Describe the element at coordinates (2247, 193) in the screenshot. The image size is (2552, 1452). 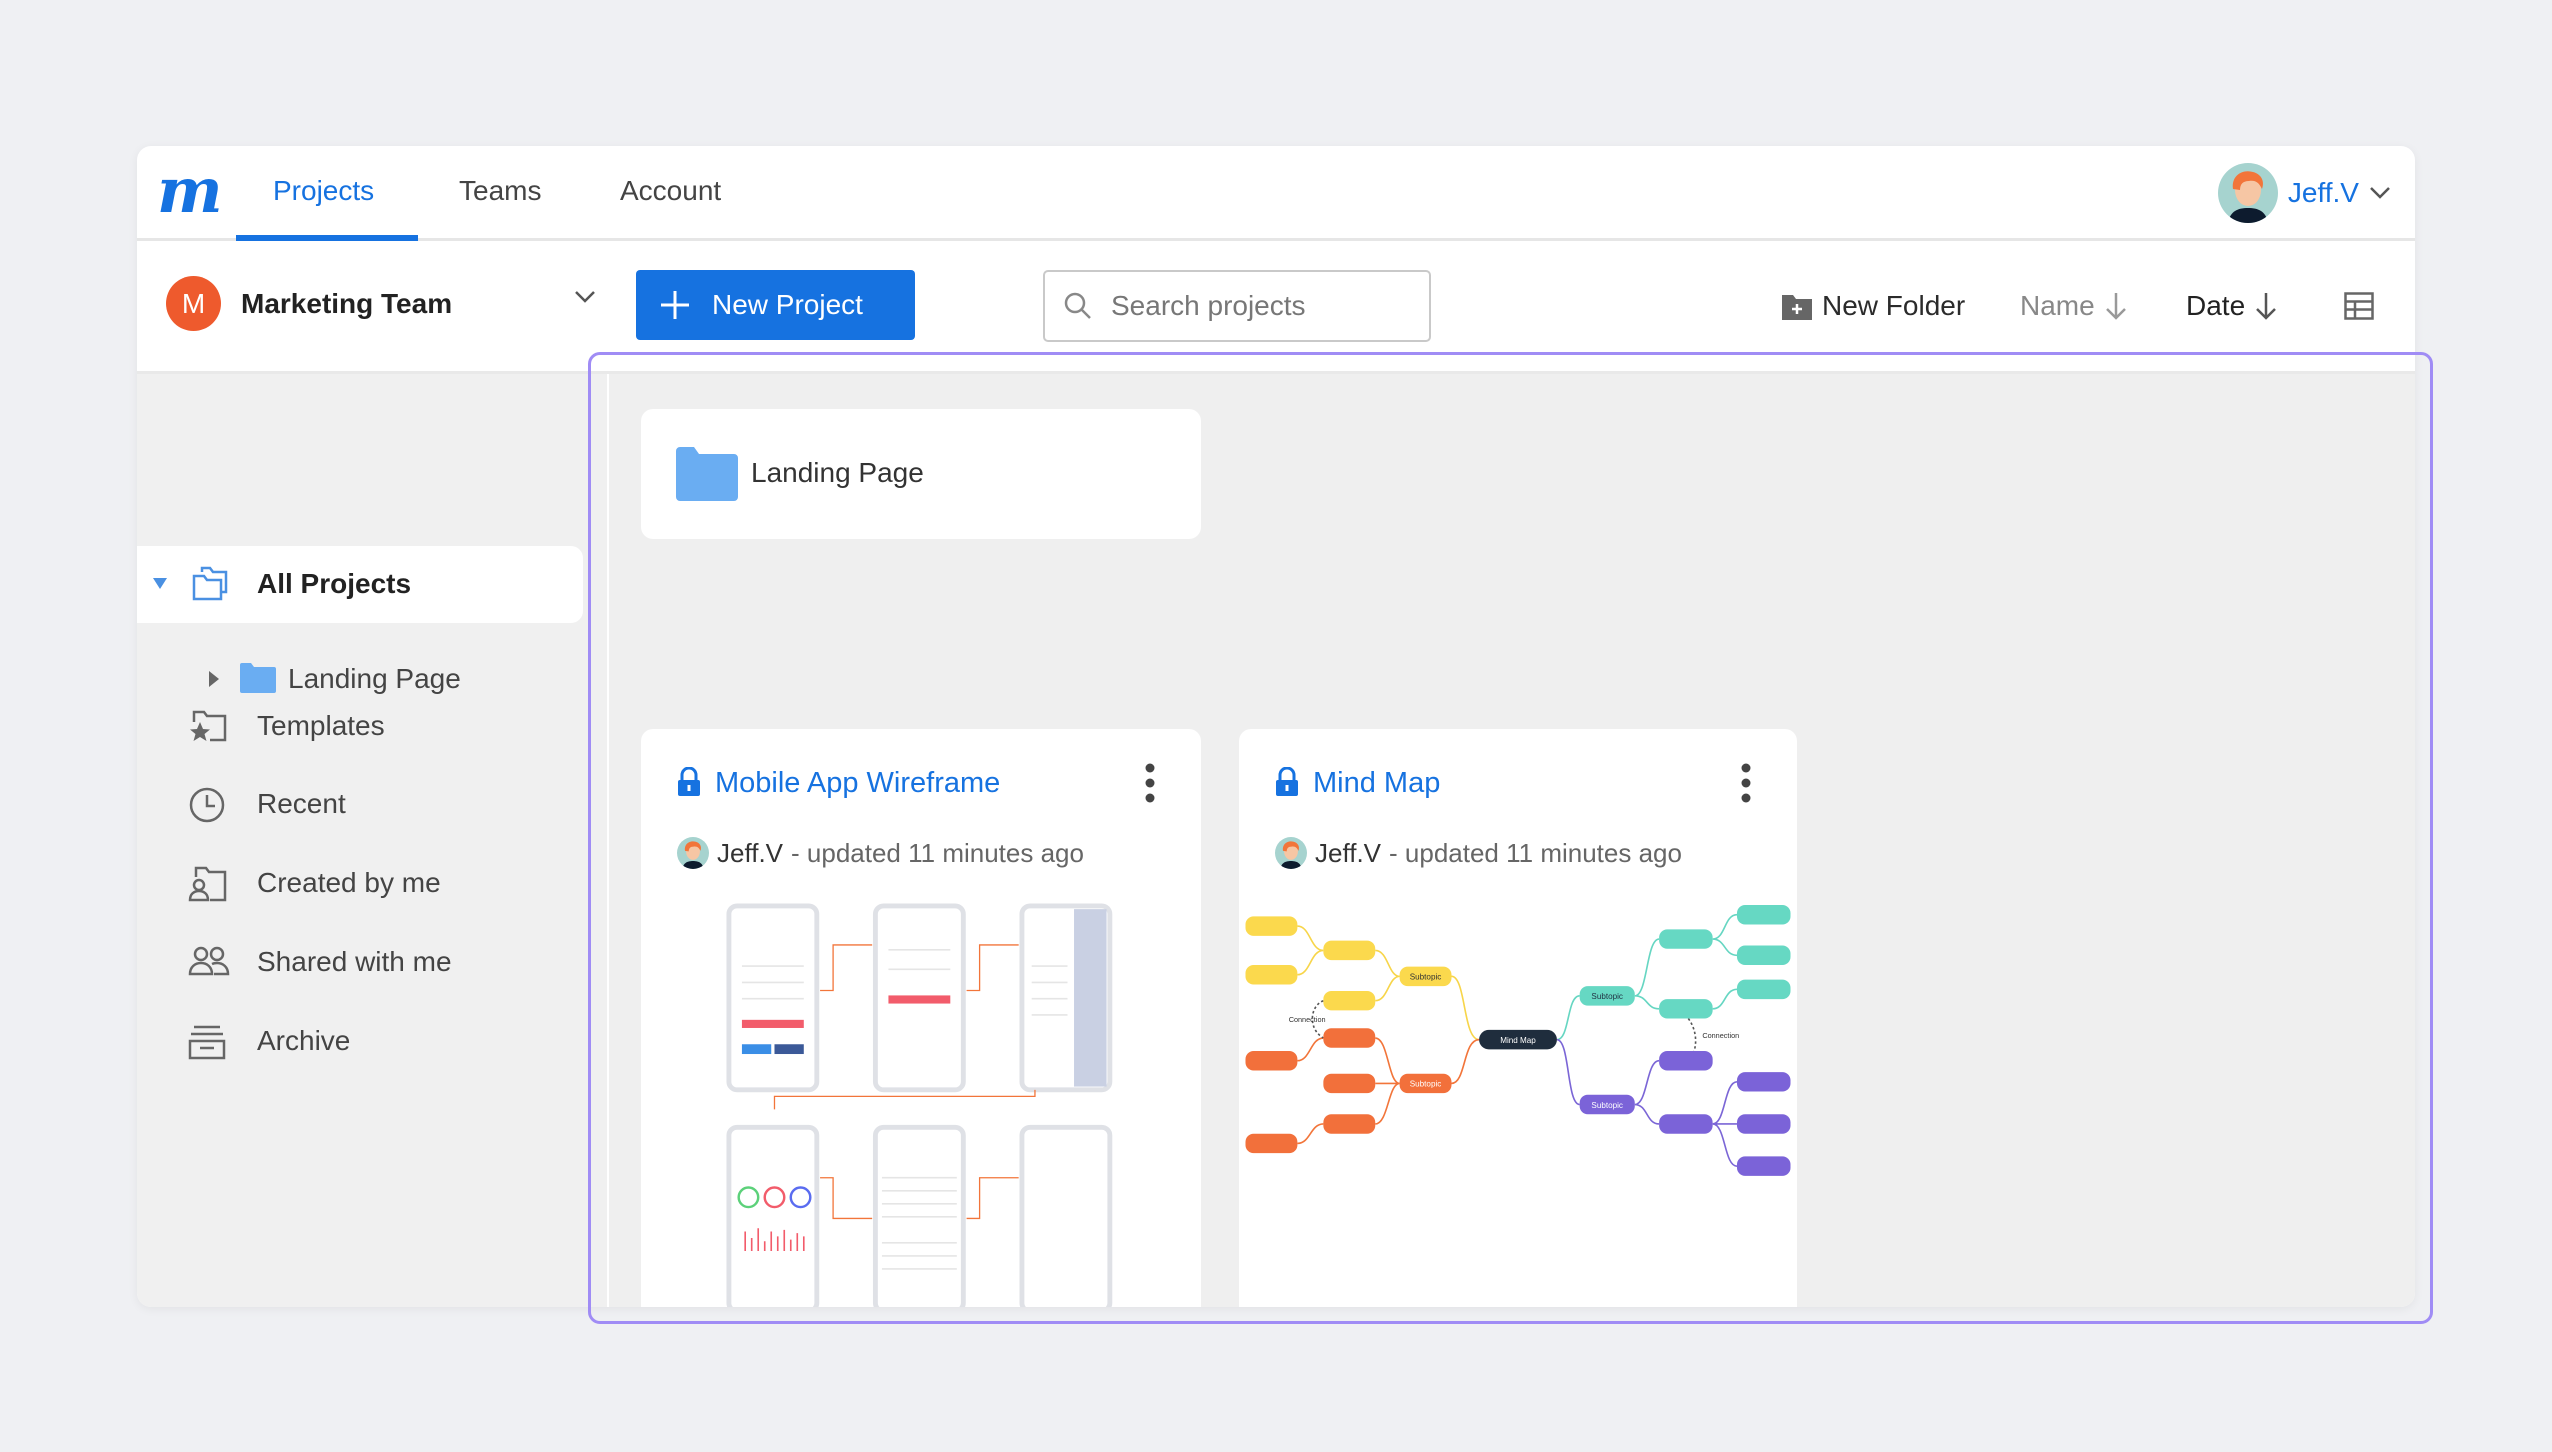
I see `avatar` at that location.